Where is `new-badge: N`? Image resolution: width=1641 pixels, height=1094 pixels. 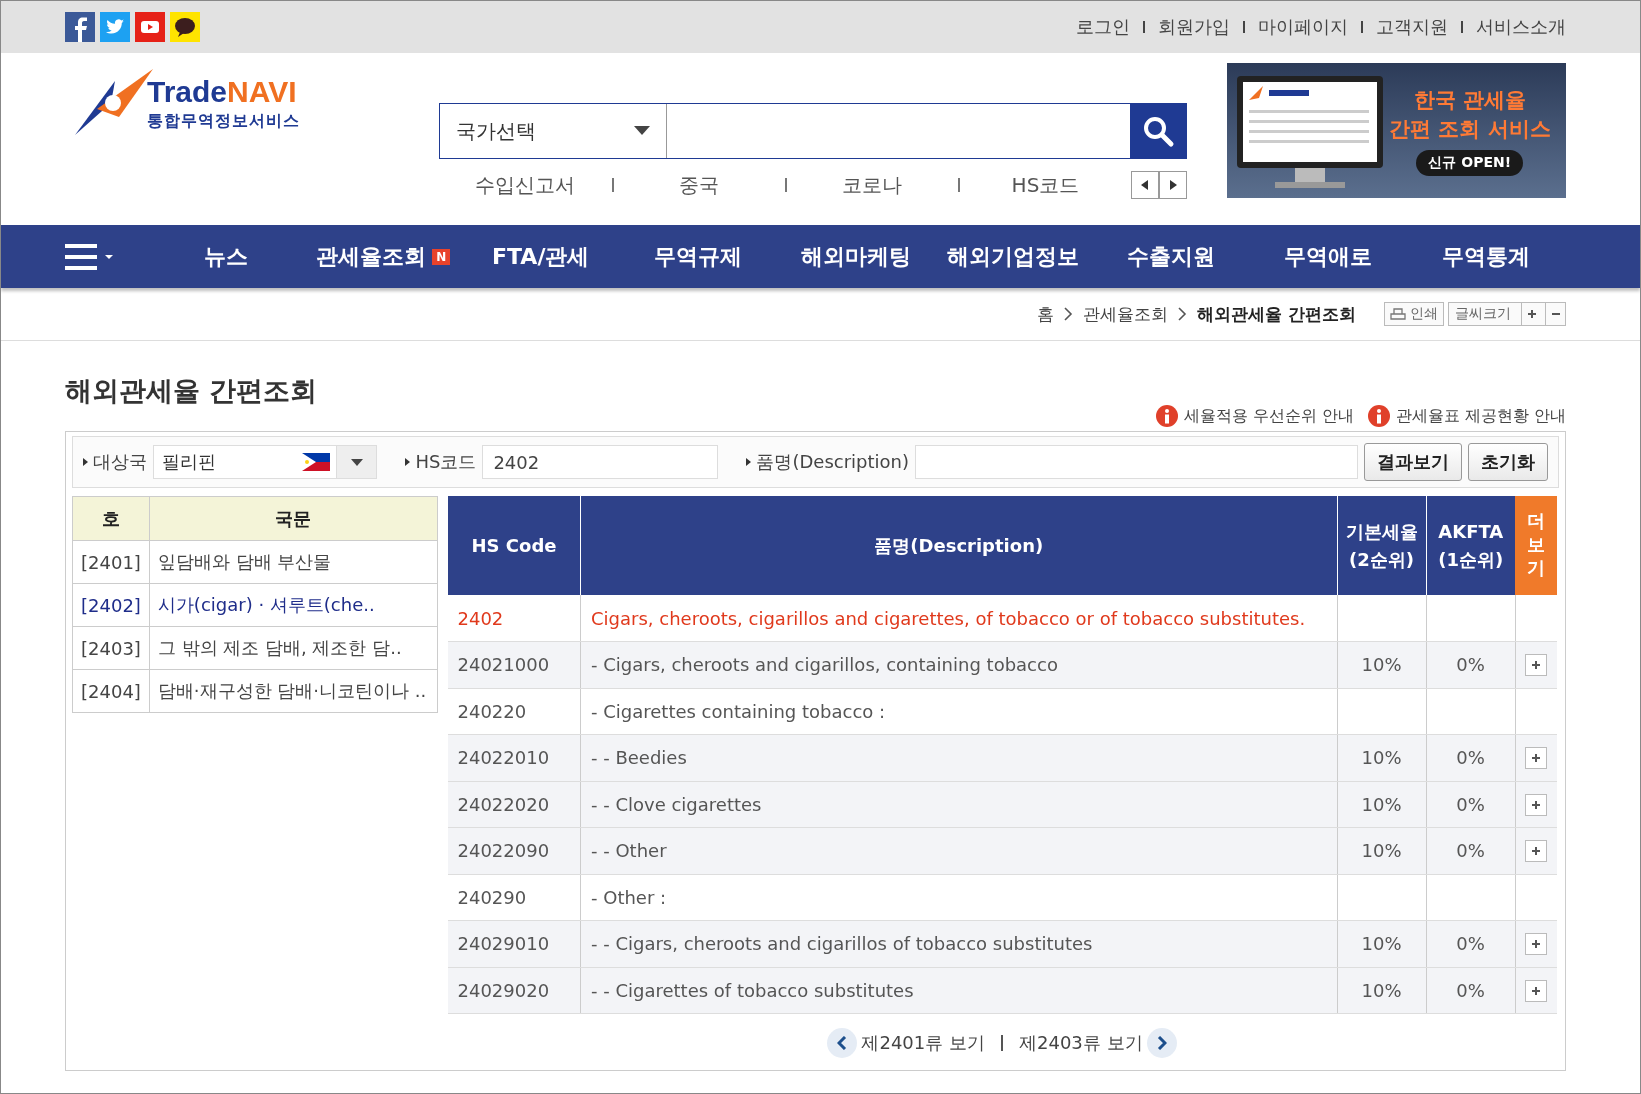
new-badge: N is located at coordinates (441, 256).